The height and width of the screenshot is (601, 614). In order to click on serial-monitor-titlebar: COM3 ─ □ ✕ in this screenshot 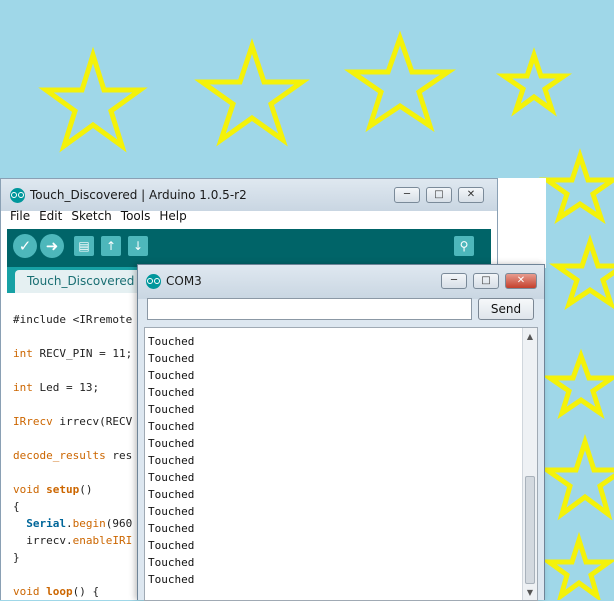, I will do `click(341, 282)`.